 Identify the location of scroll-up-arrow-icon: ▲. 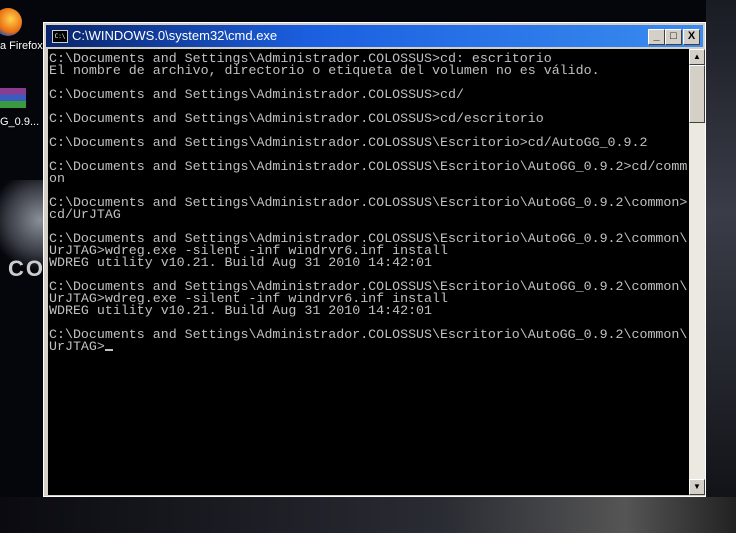
(697, 57).